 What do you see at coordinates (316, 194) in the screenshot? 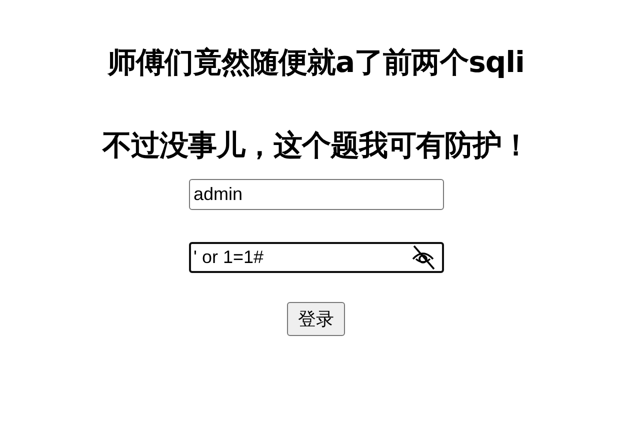
I see `input-field: admin` at bounding box center [316, 194].